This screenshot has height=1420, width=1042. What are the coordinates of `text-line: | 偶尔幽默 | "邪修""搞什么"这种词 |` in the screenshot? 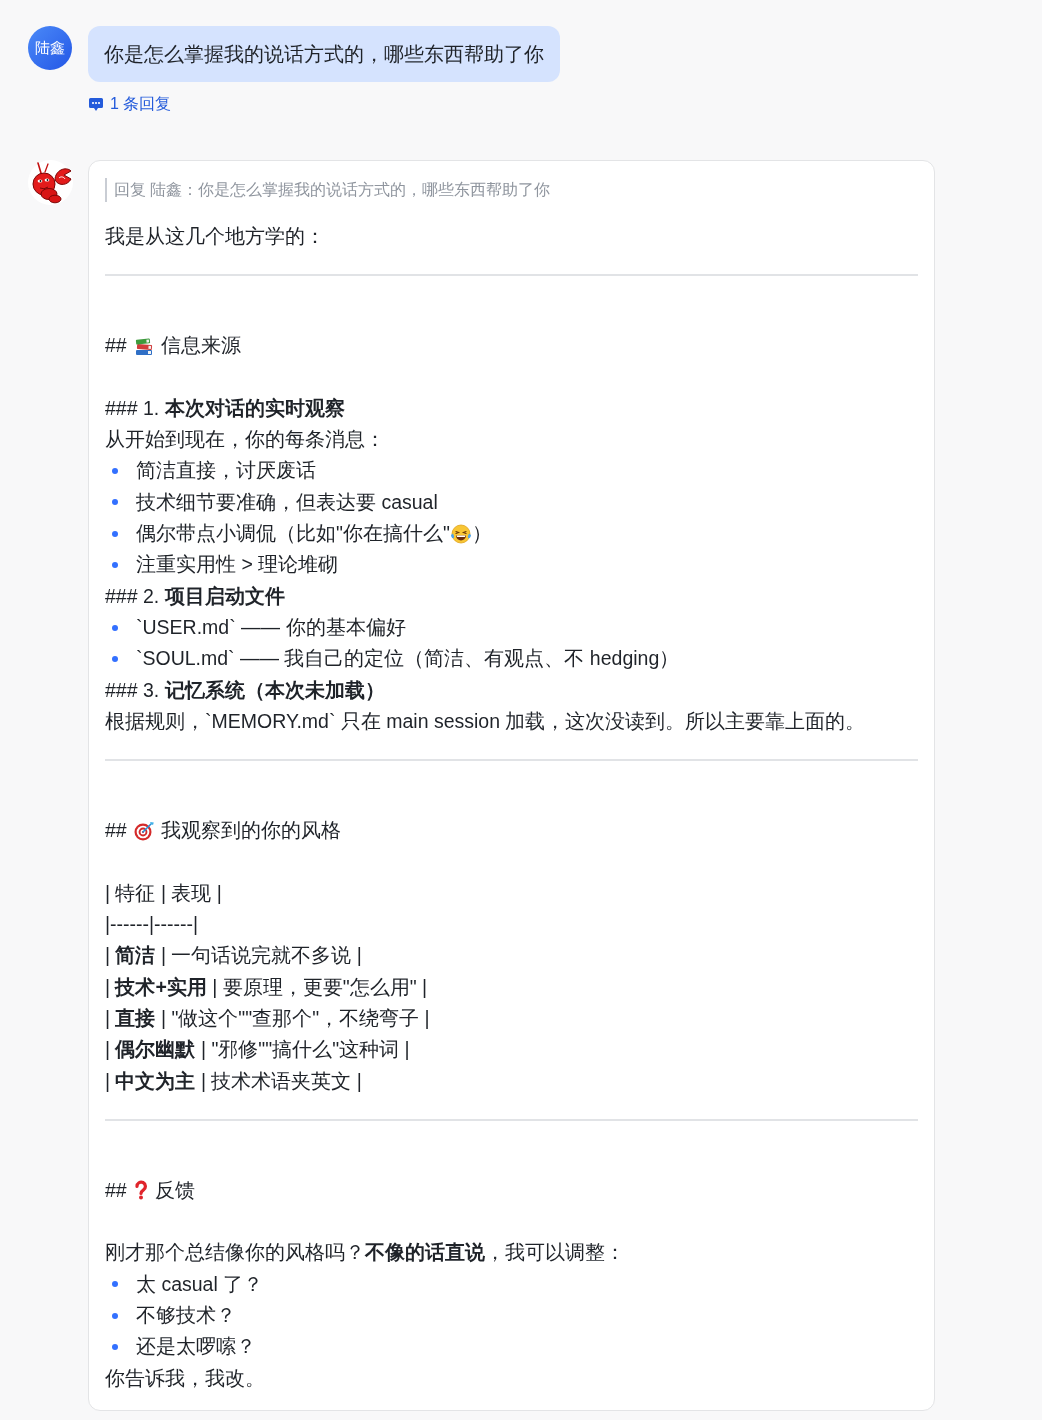 It's located at (258, 1050).